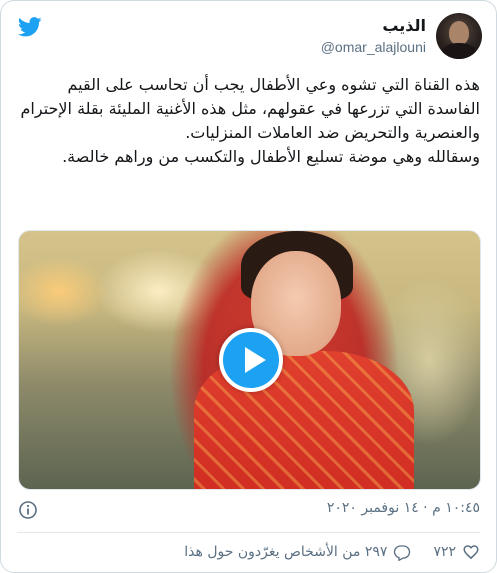 This screenshot has height=573, width=497. I want to click on divider, so click(248, 532).